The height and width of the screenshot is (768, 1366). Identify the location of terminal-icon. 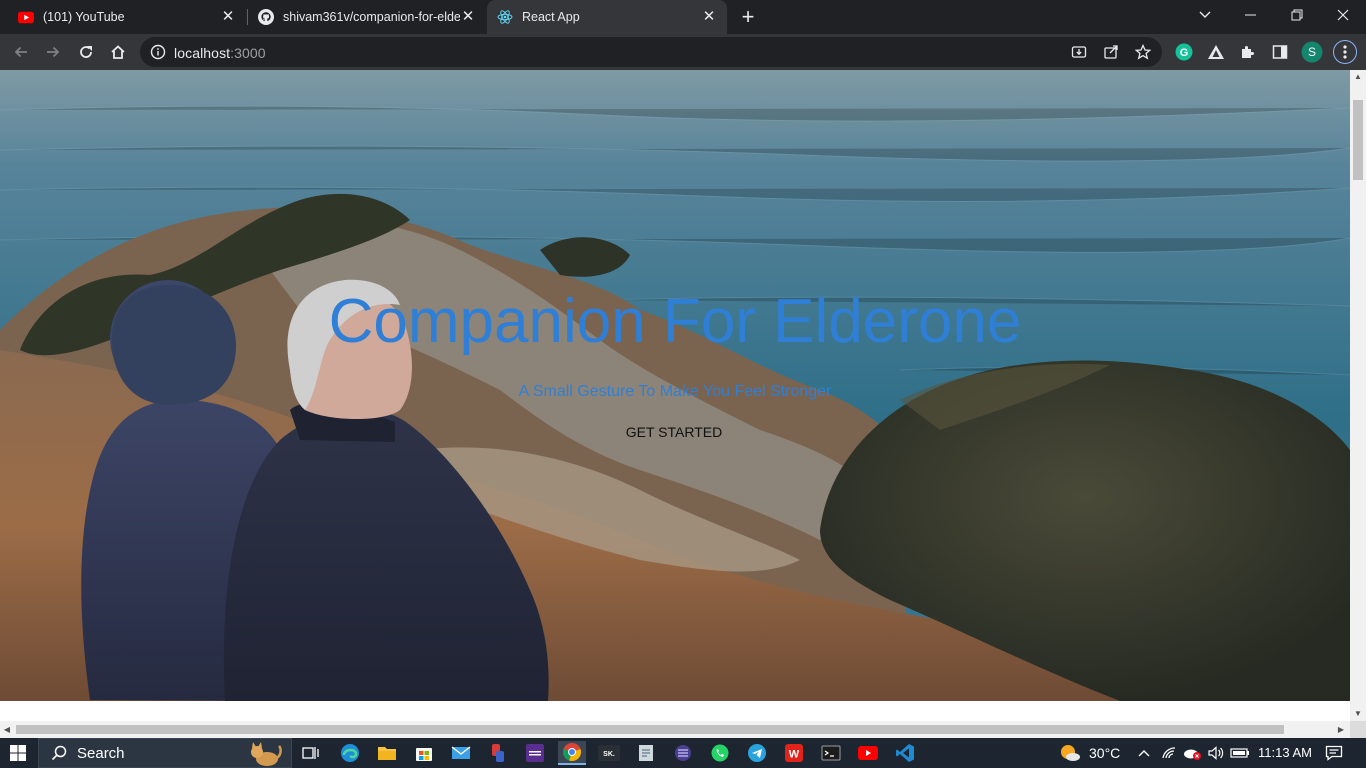
(831, 753).